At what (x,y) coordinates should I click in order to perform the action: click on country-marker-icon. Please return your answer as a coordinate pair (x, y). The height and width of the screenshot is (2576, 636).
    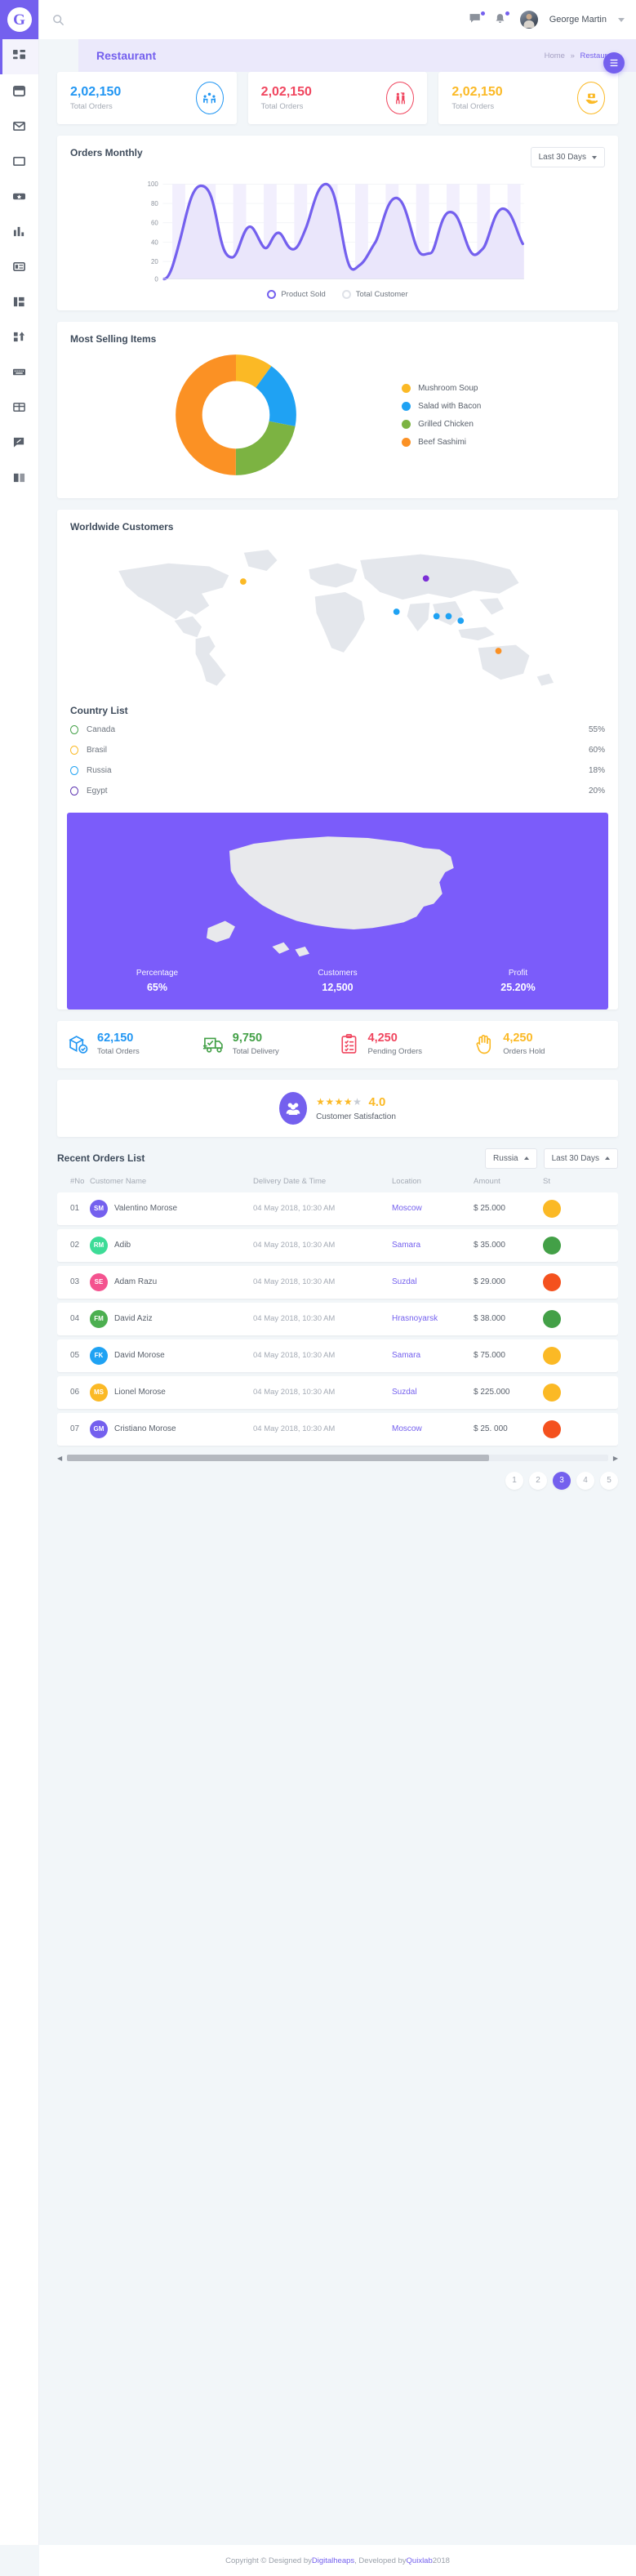
    Looking at the image, I should click on (74, 791).